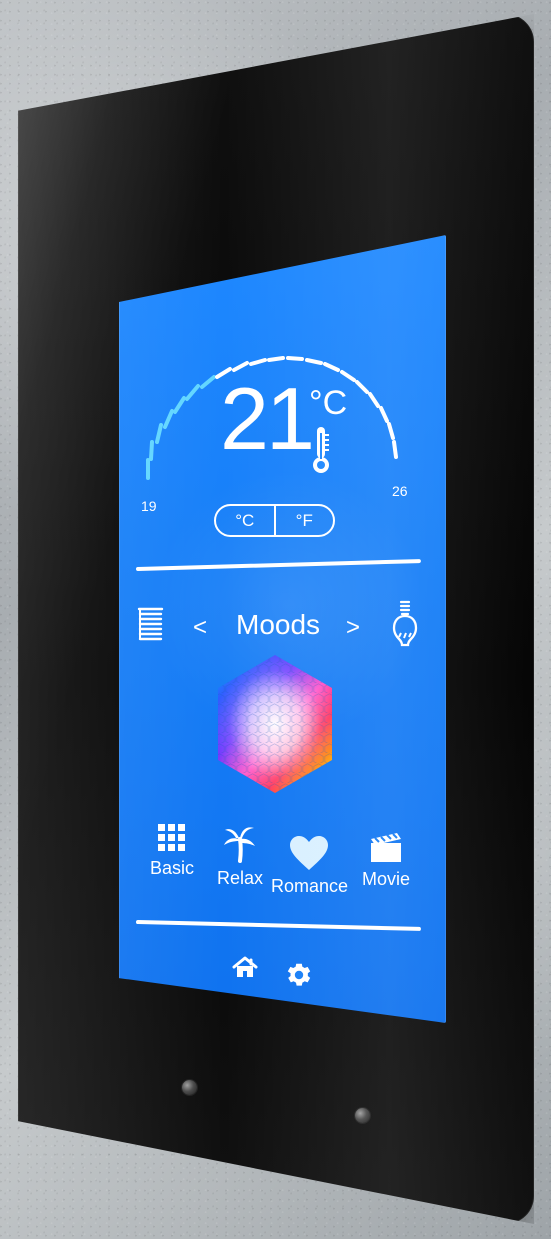  What do you see at coordinates (321, 450) in the screenshot?
I see `thermometer-icon` at bounding box center [321, 450].